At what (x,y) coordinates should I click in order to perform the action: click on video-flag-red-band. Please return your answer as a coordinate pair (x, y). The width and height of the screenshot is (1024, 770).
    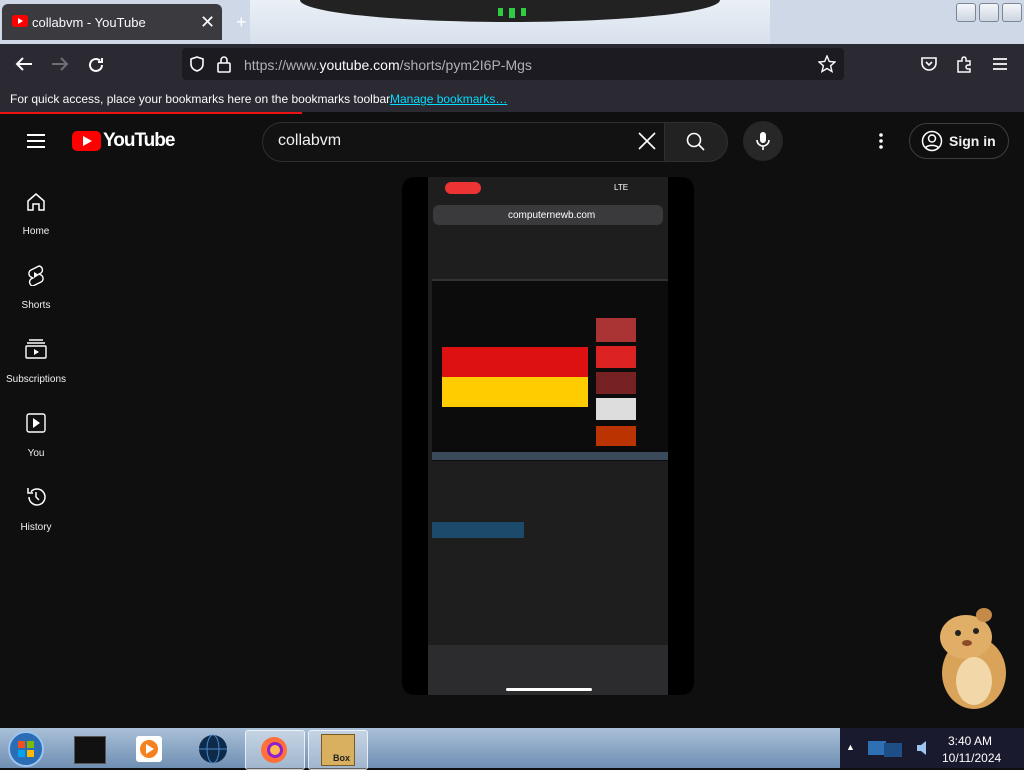
    Looking at the image, I should click on (515, 362).